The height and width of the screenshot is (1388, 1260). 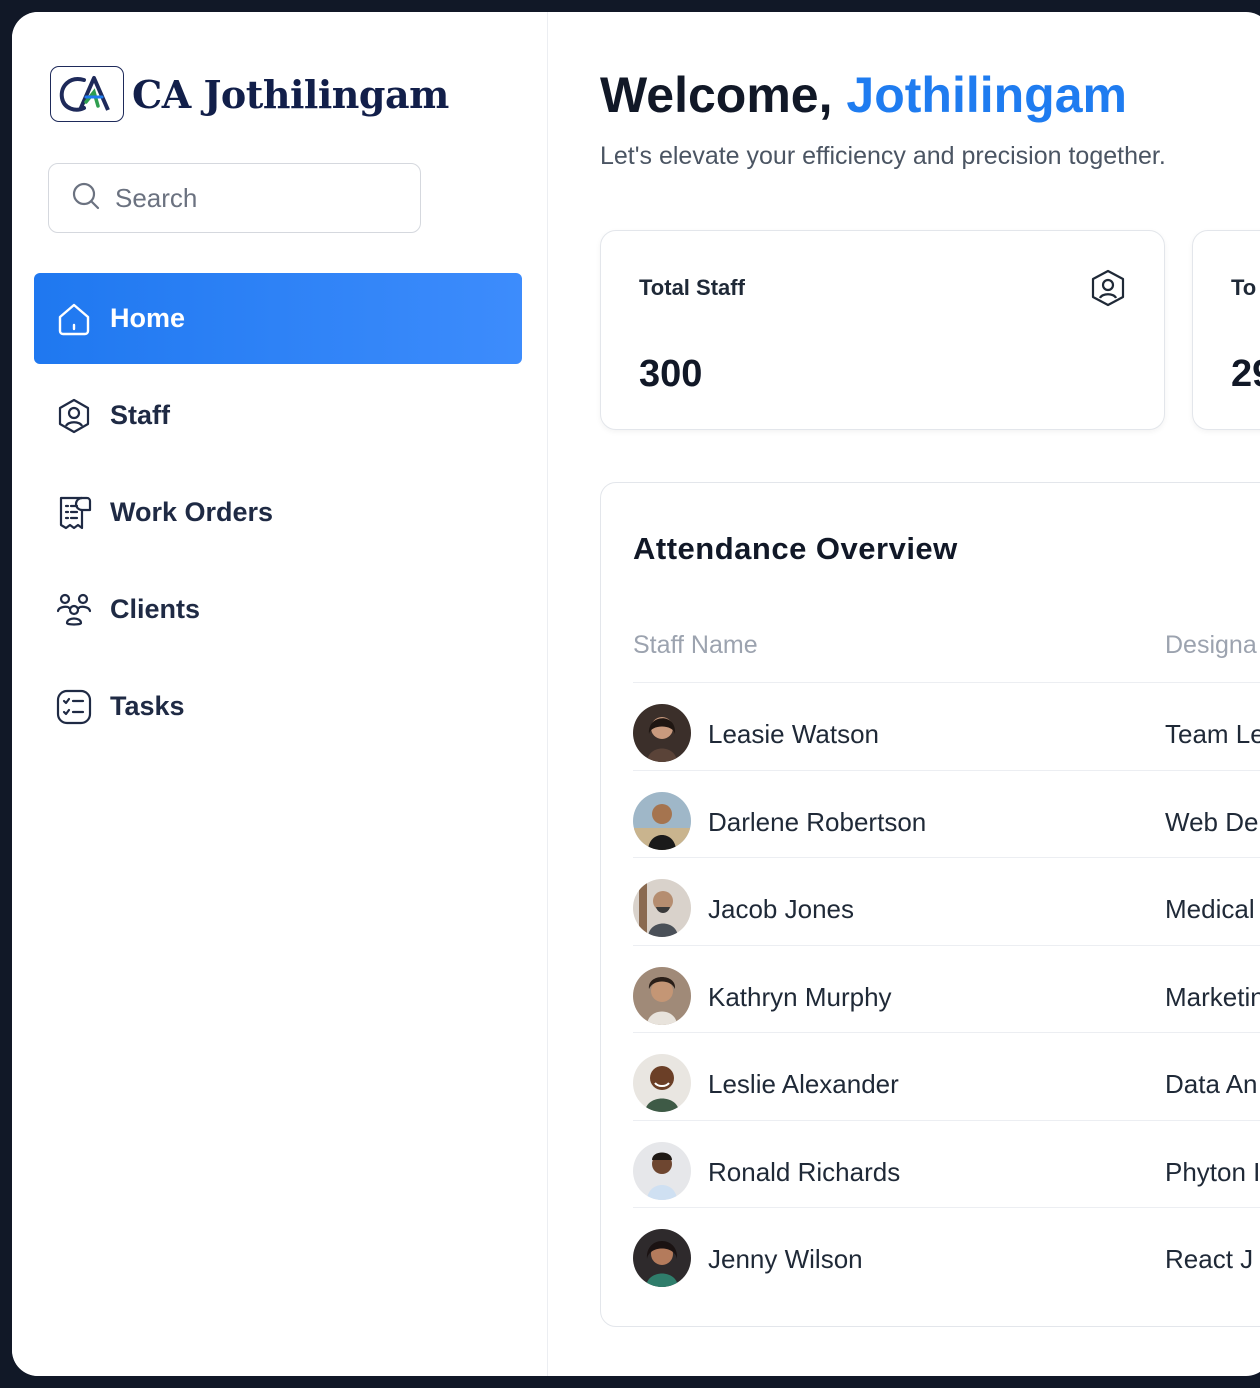 I want to click on stat-card-total-staff: Total Staff 300, so click(x=882, y=330).